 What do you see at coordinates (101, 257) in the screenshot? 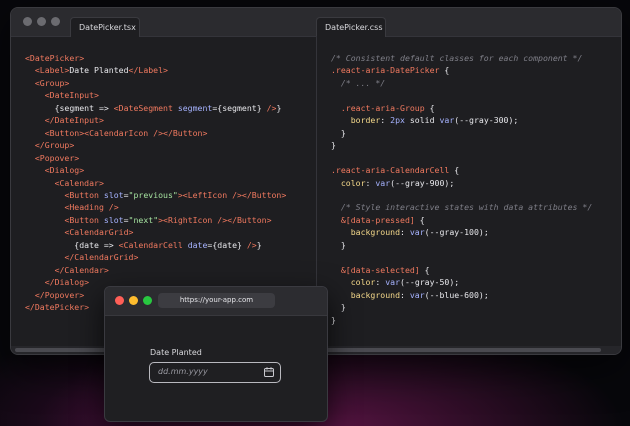
I see `code-line: </CalendarGrid>` at bounding box center [101, 257].